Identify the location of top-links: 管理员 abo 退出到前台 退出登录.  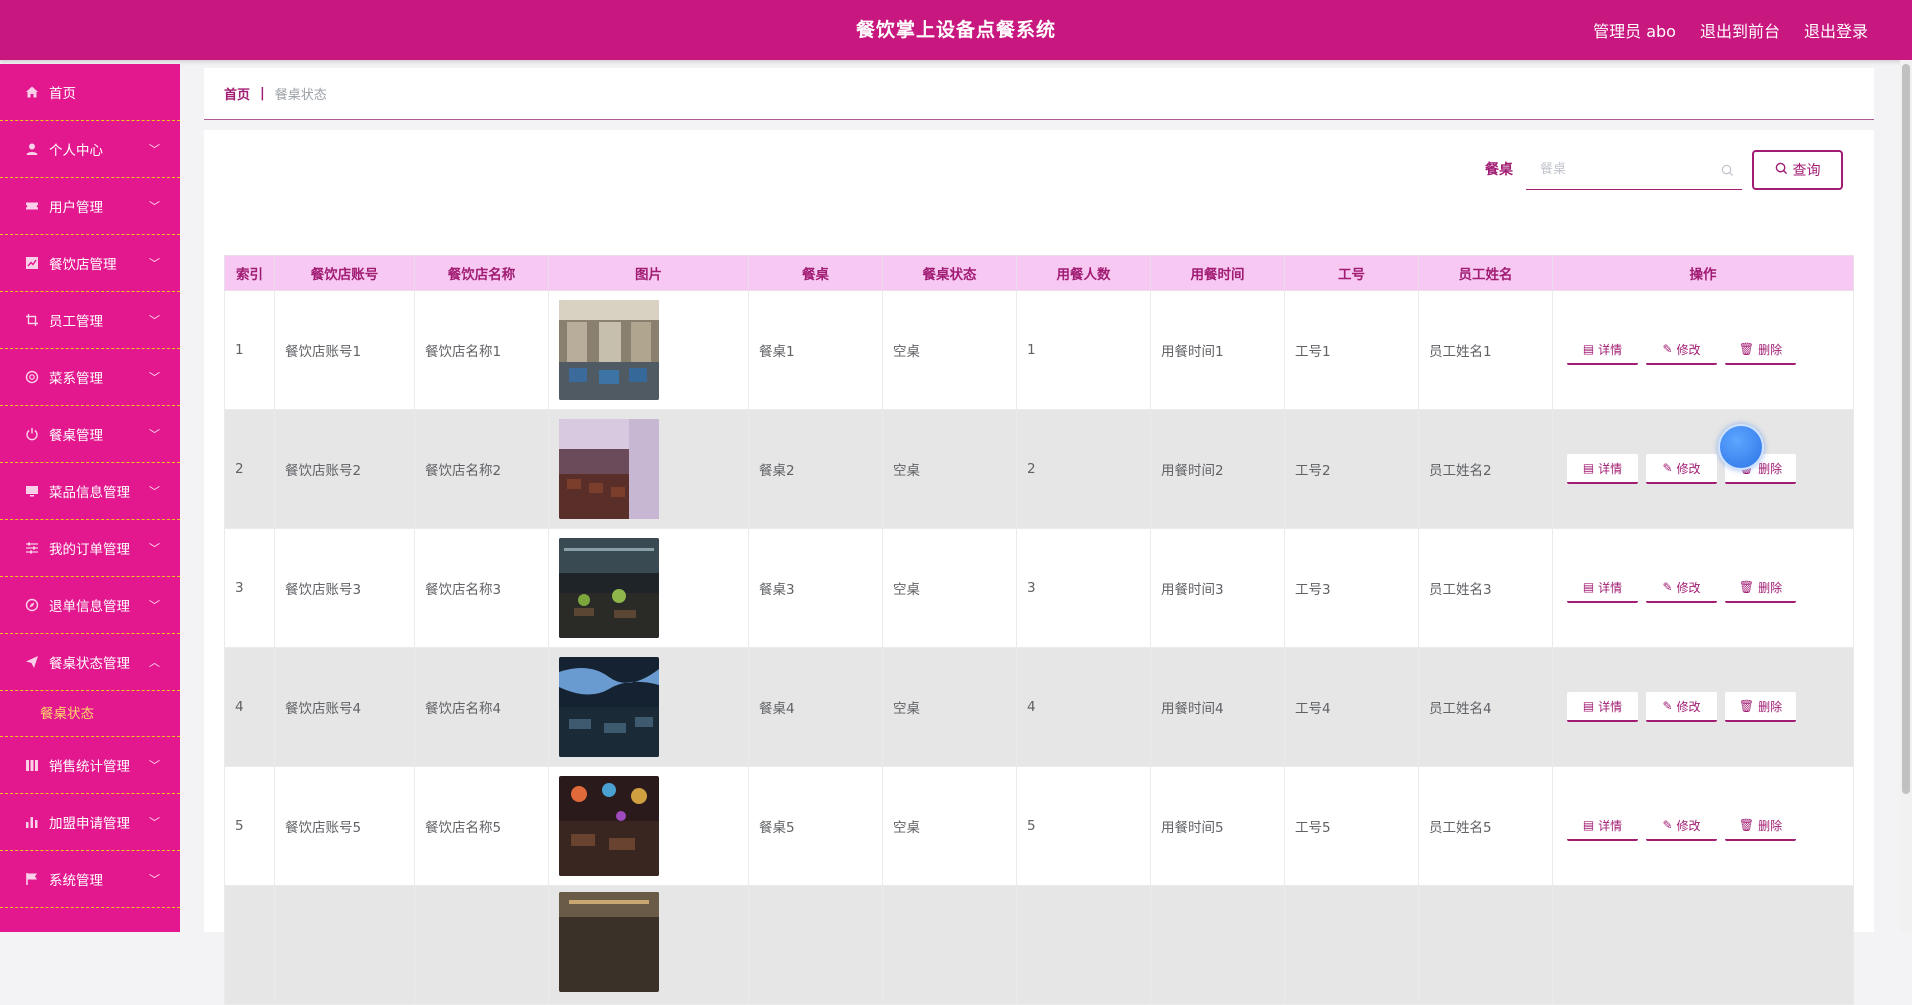
(1730, 30).